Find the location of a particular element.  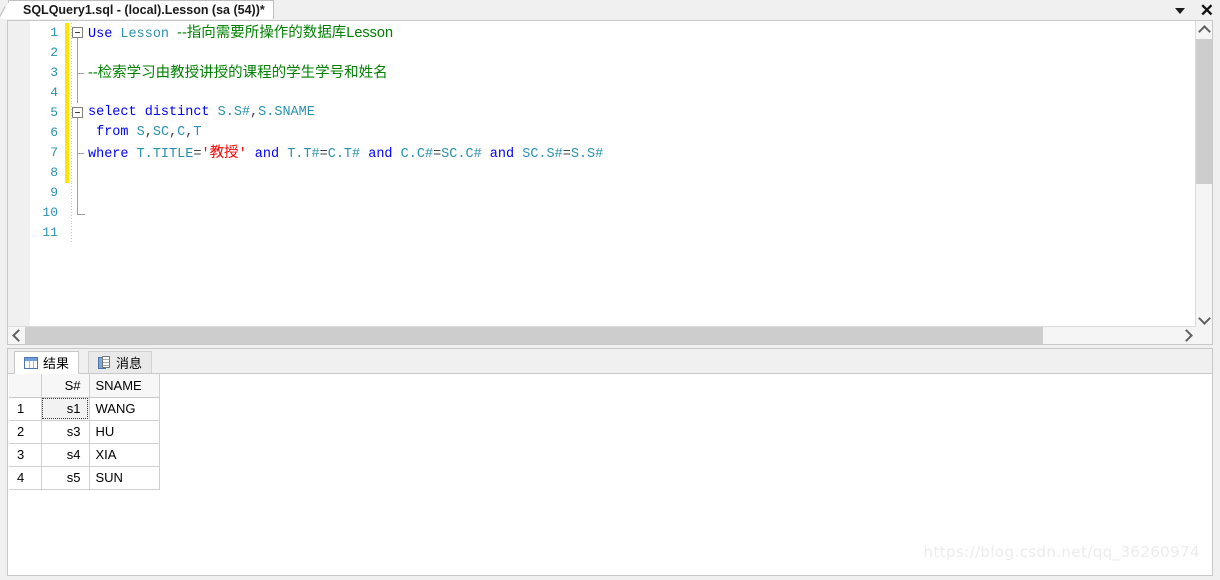

code-line: 1 Use Lesson --指向需要所操作的数据库Lesson is located at coordinates (601, 33).